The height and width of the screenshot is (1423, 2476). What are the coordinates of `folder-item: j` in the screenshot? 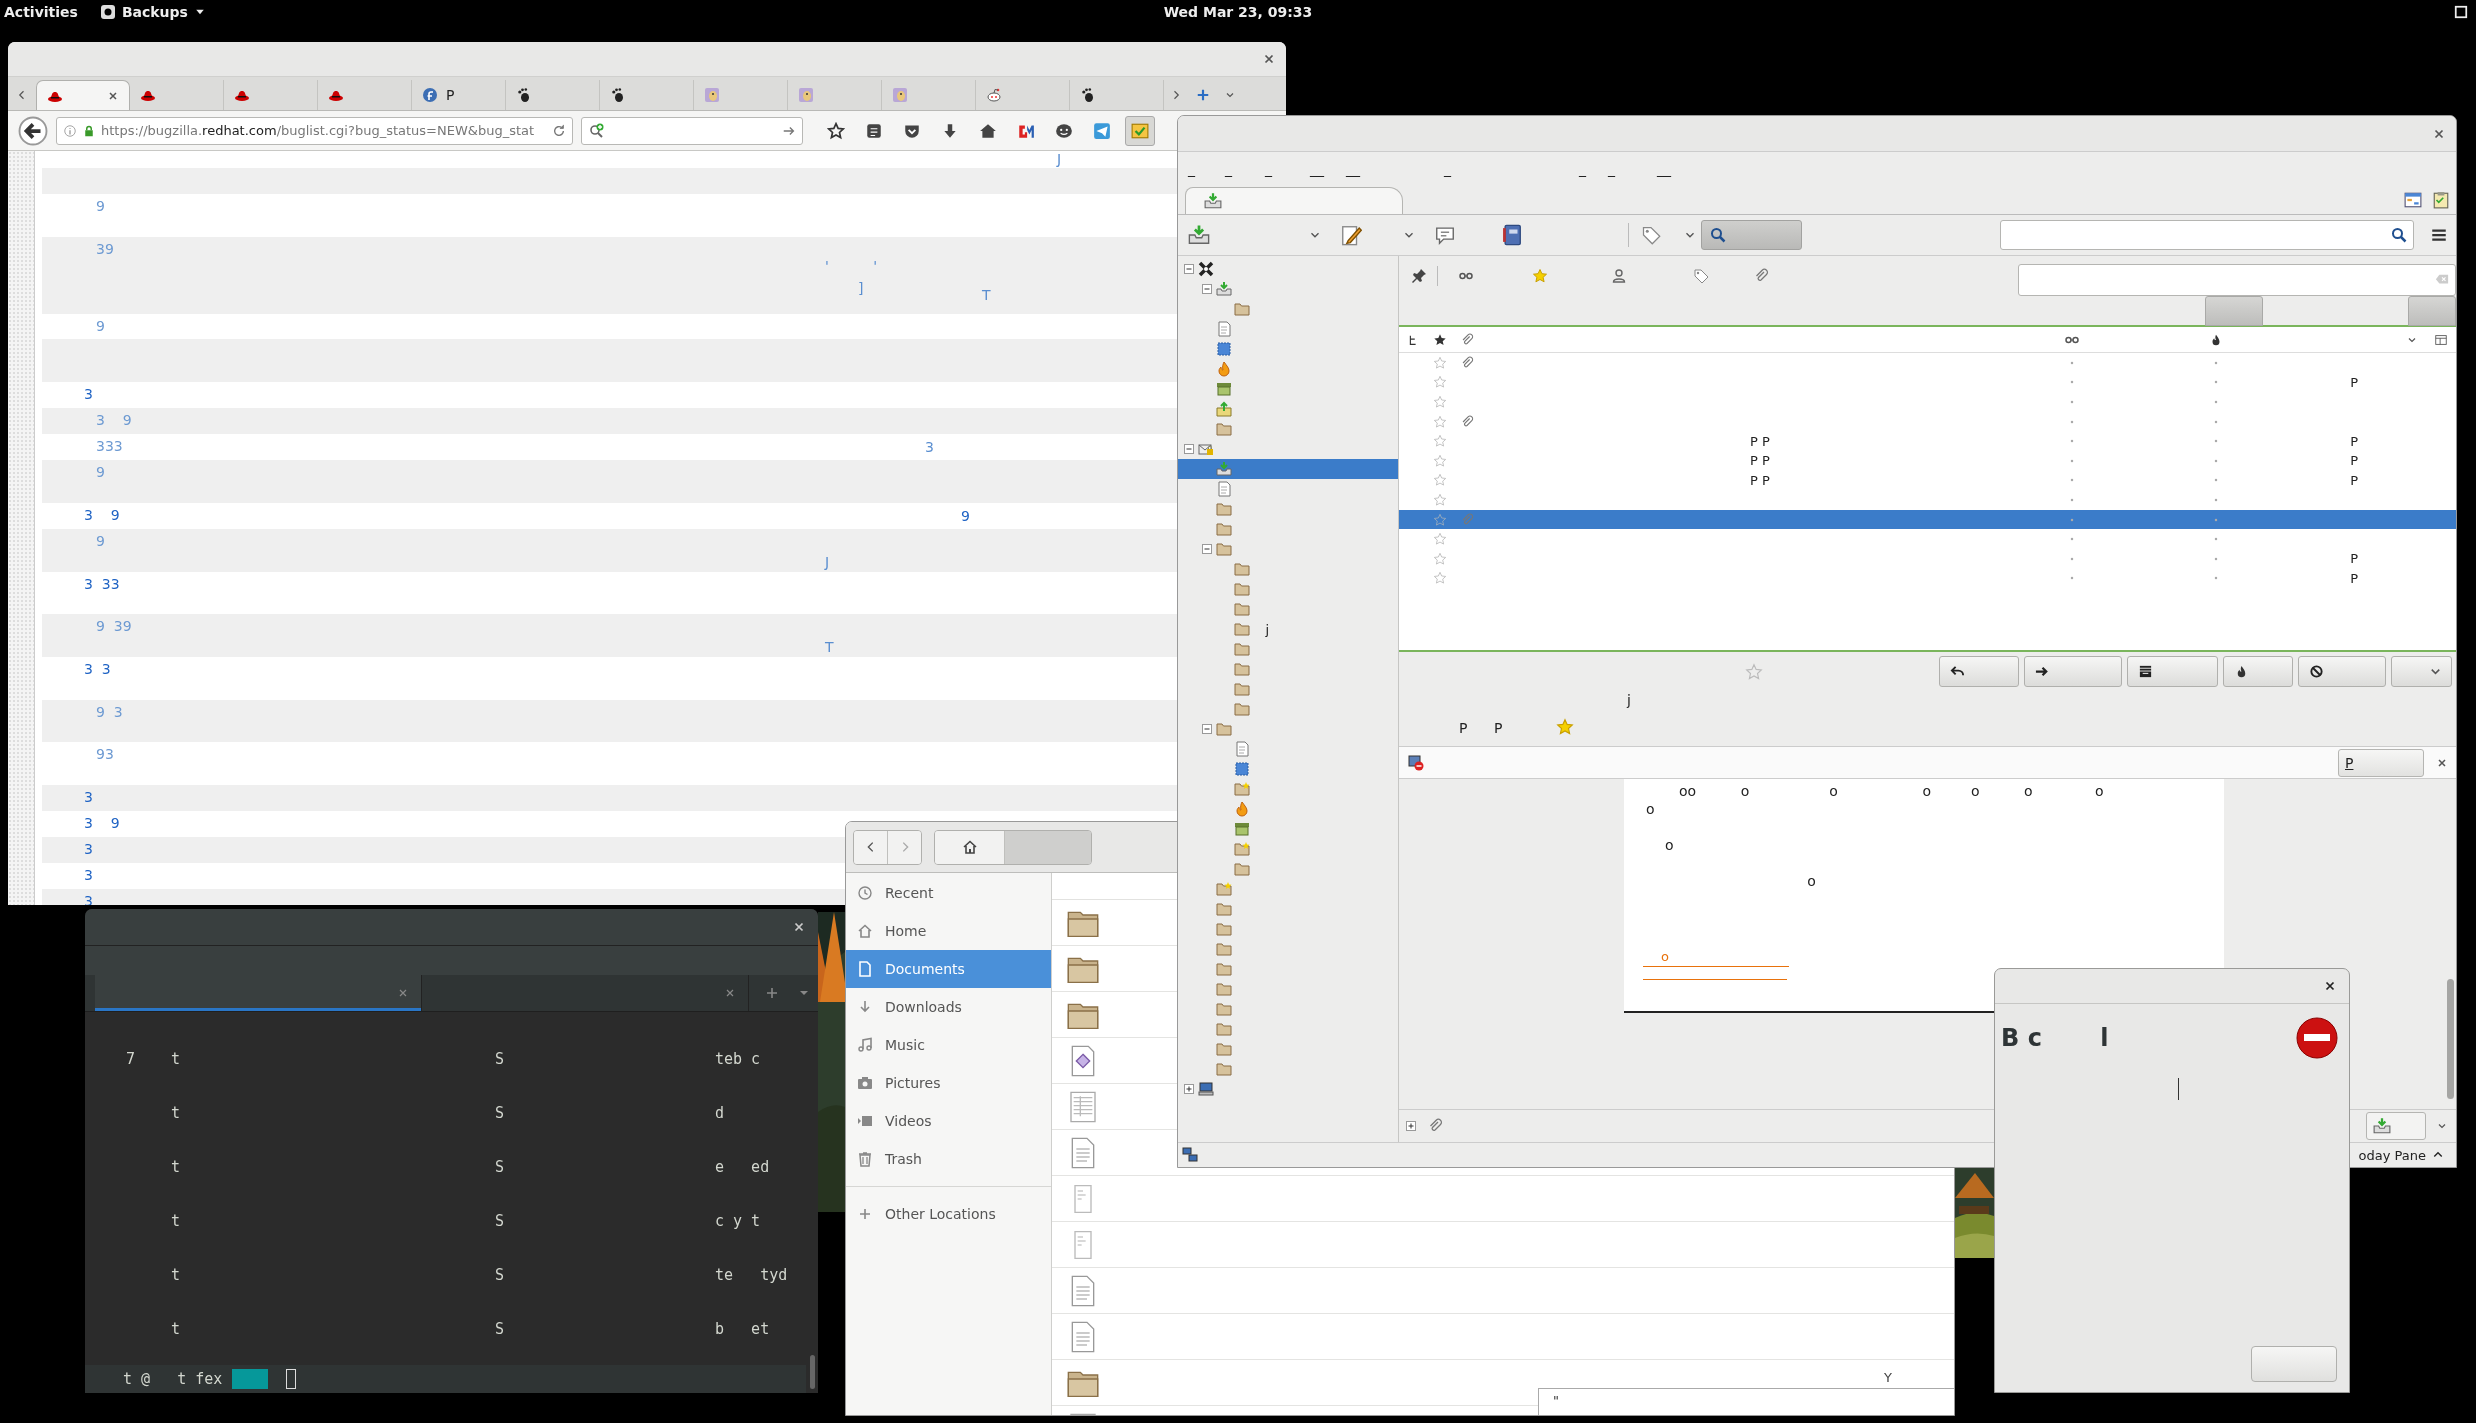 It's located at (1288, 629).